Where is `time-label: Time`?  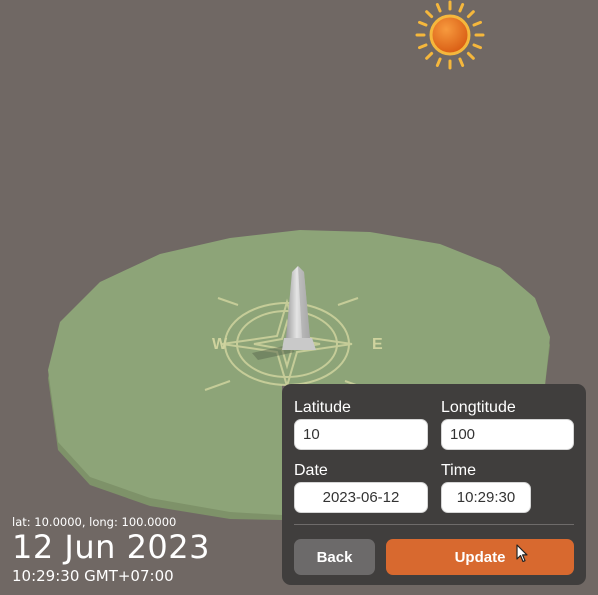
time-label: Time is located at coordinates (458, 470).